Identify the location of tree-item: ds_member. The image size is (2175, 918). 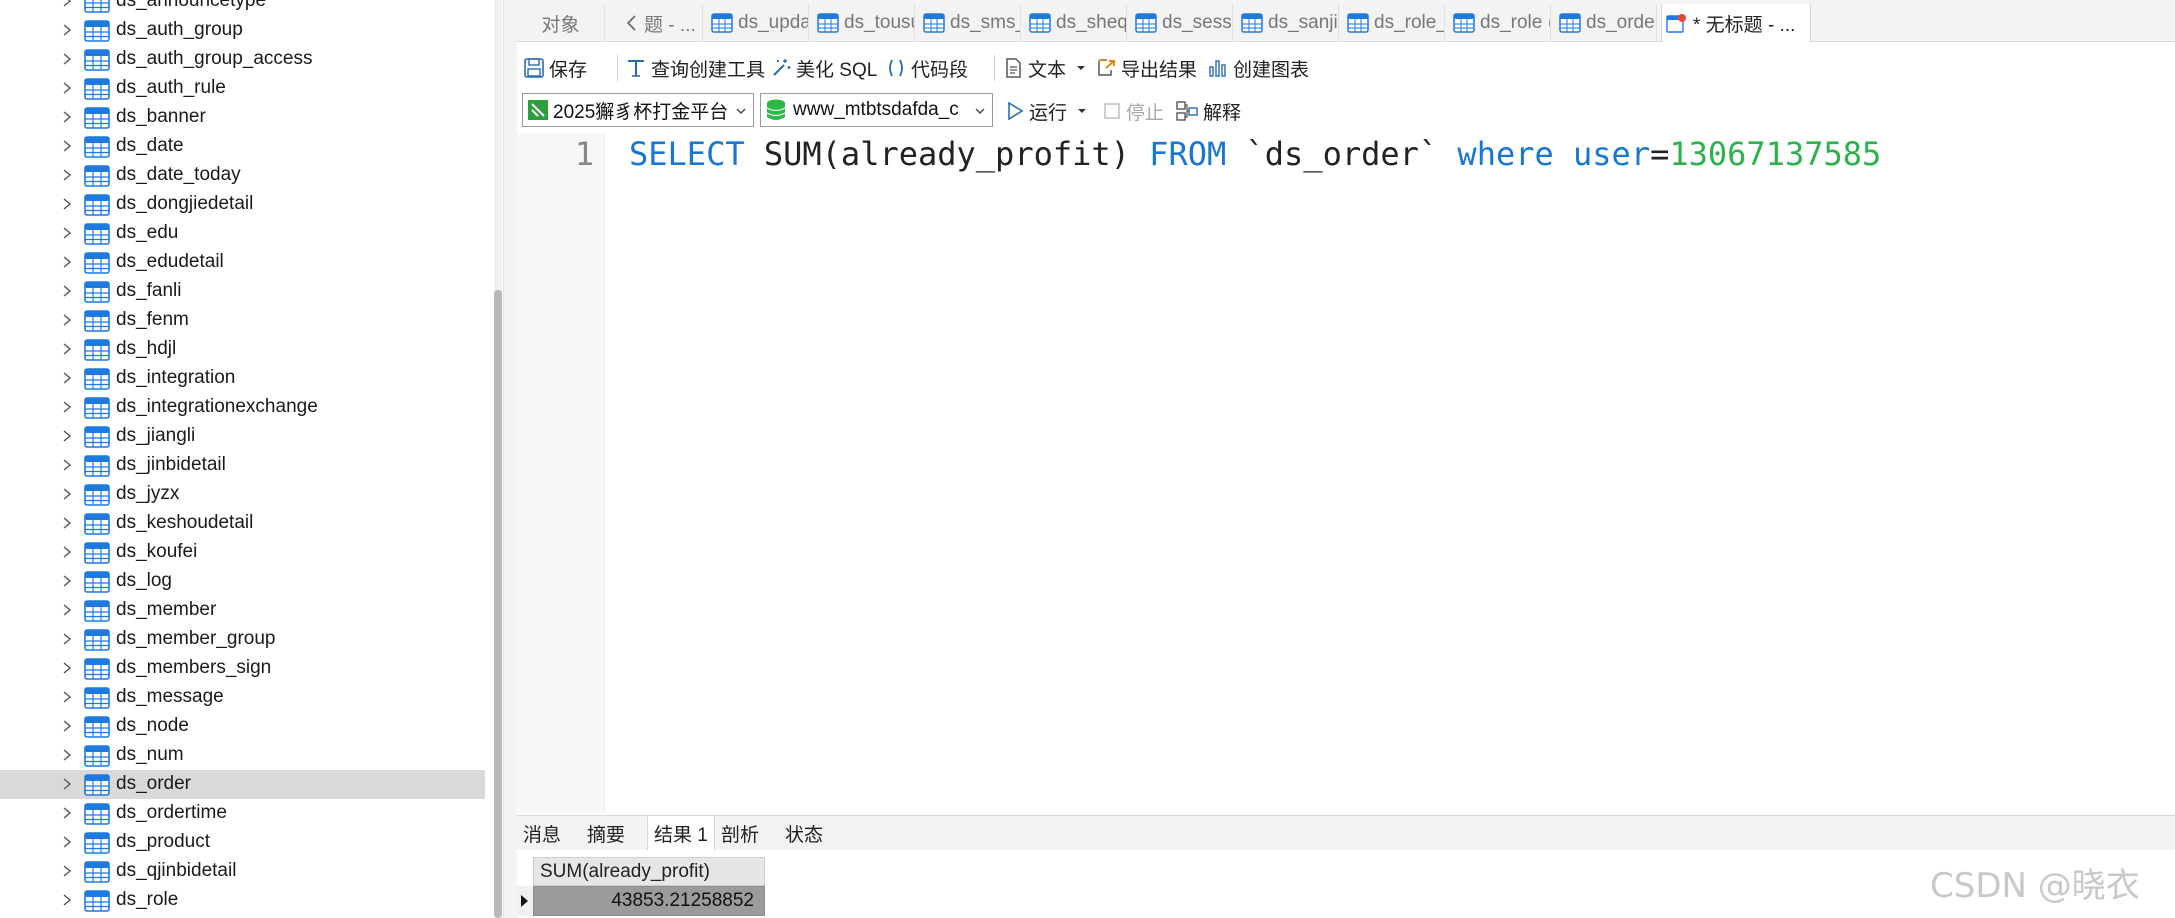
(242, 610).